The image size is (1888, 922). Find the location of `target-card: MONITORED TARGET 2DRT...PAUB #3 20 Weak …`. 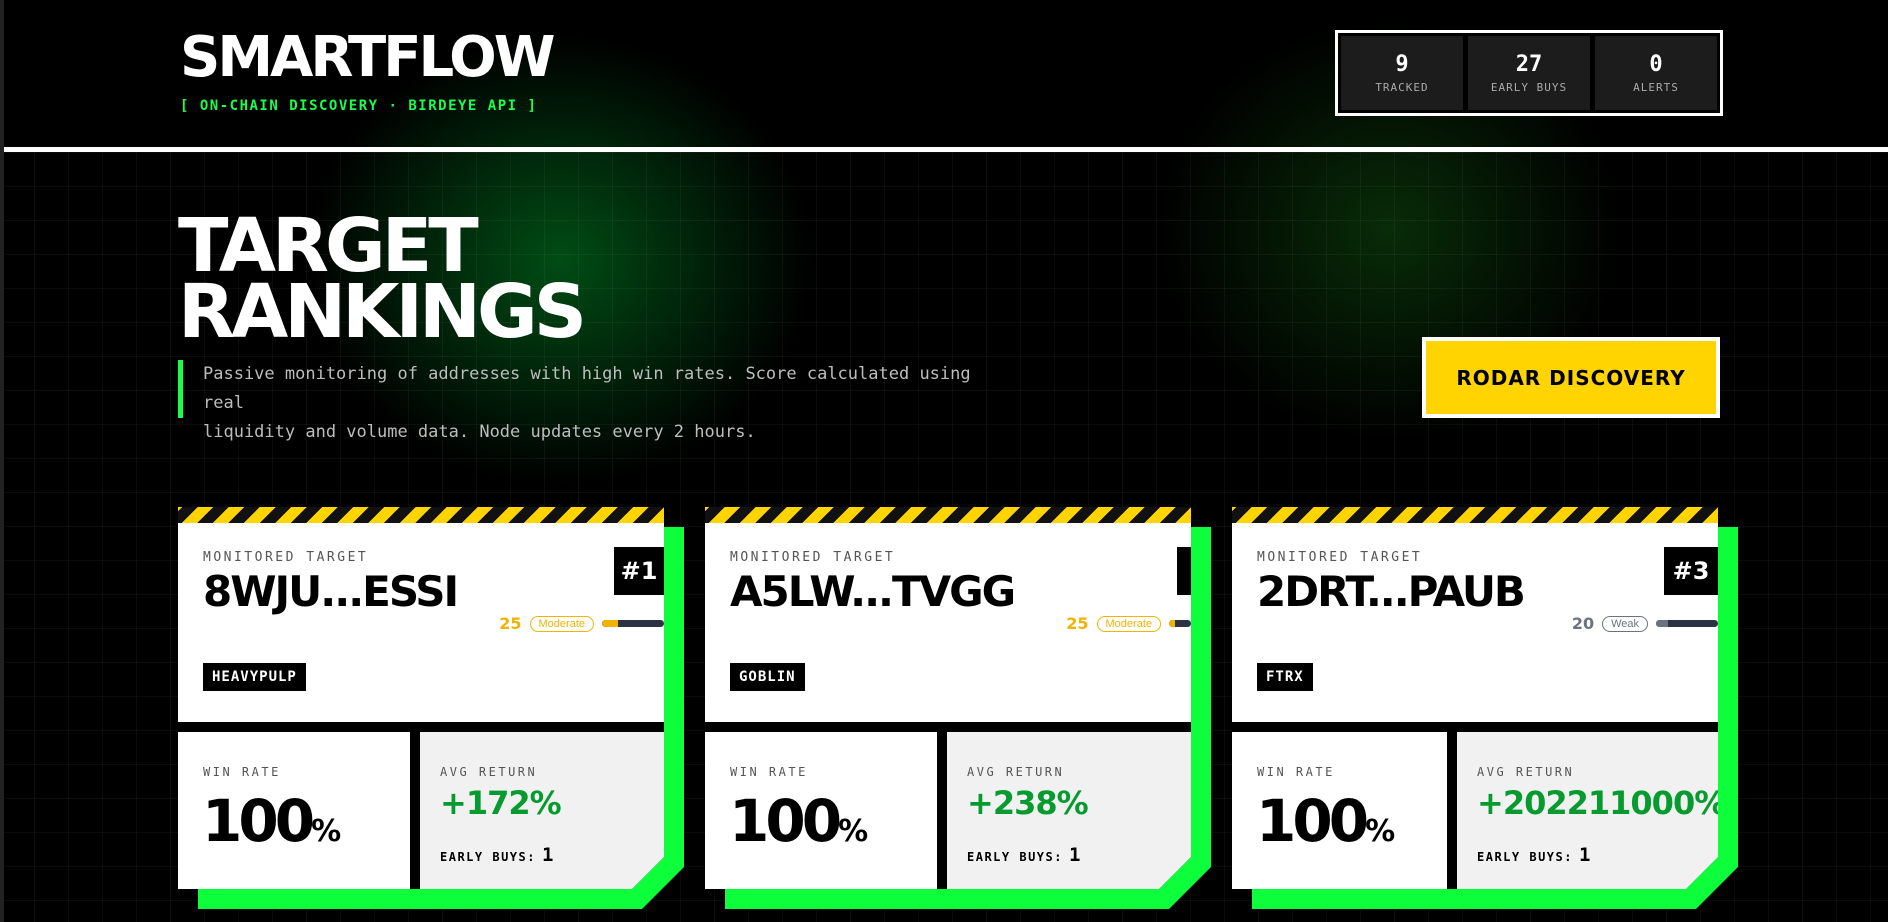

target-card: MONITORED TARGET 2DRT...PAUB #3 20 Weak … is located at coordinates (1485, 708).